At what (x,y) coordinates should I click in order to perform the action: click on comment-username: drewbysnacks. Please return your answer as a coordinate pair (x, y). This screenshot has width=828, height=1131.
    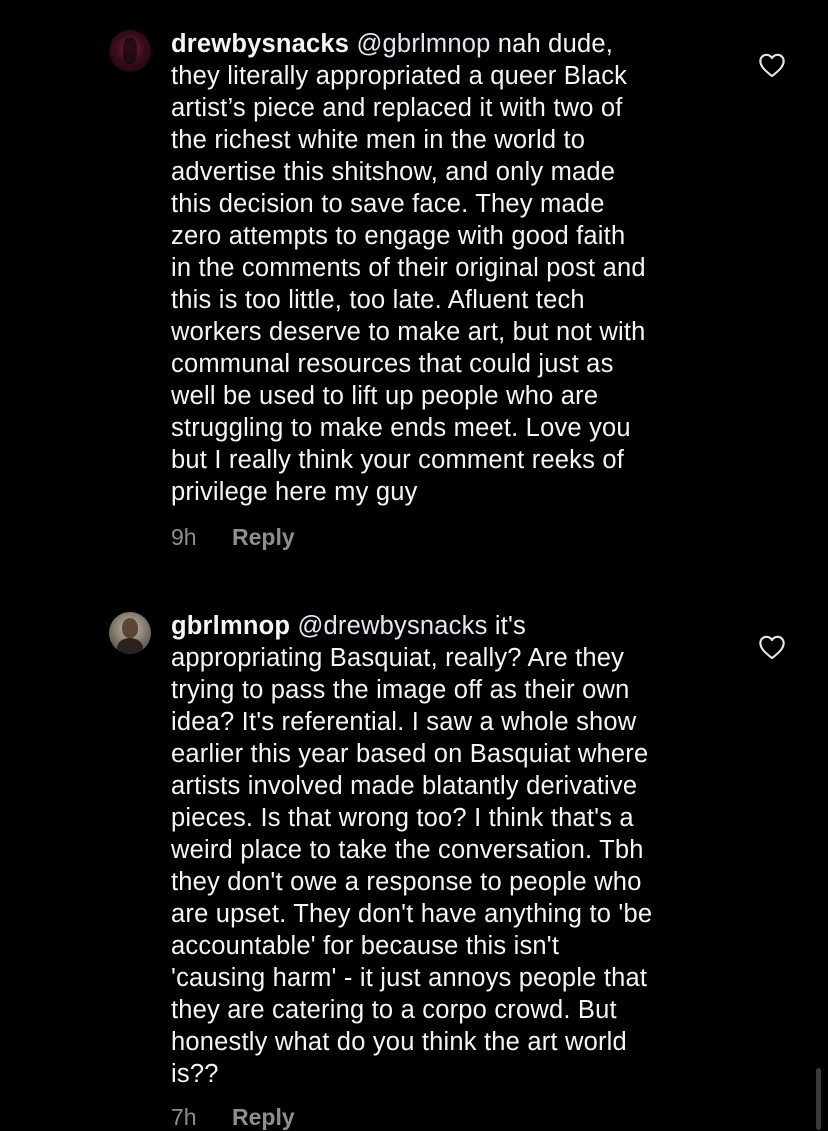
    Looking at the image, I should click on (260, 44).